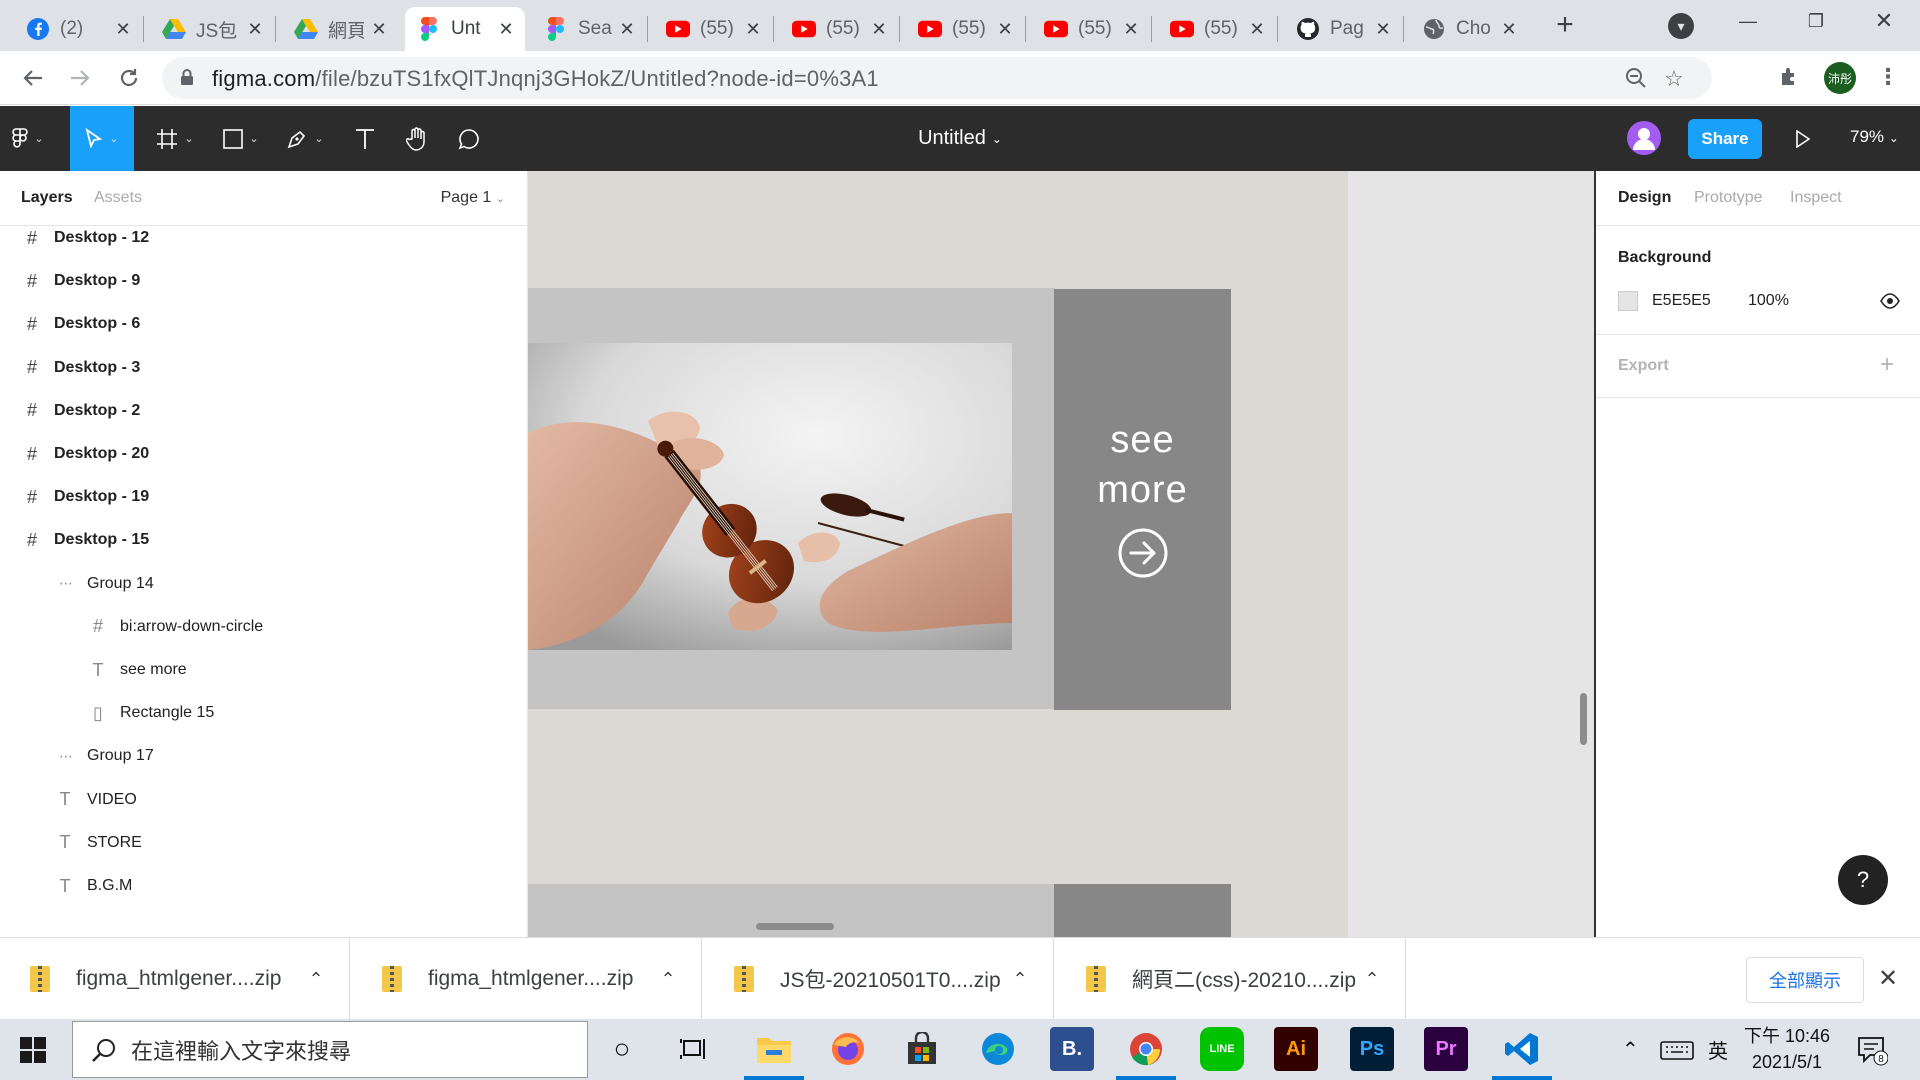 This screenshot has width=1920, height=1080. Describe the element at coordinates (47, 198) in the screenshot. I see `tab-layers: Layers` at that location.